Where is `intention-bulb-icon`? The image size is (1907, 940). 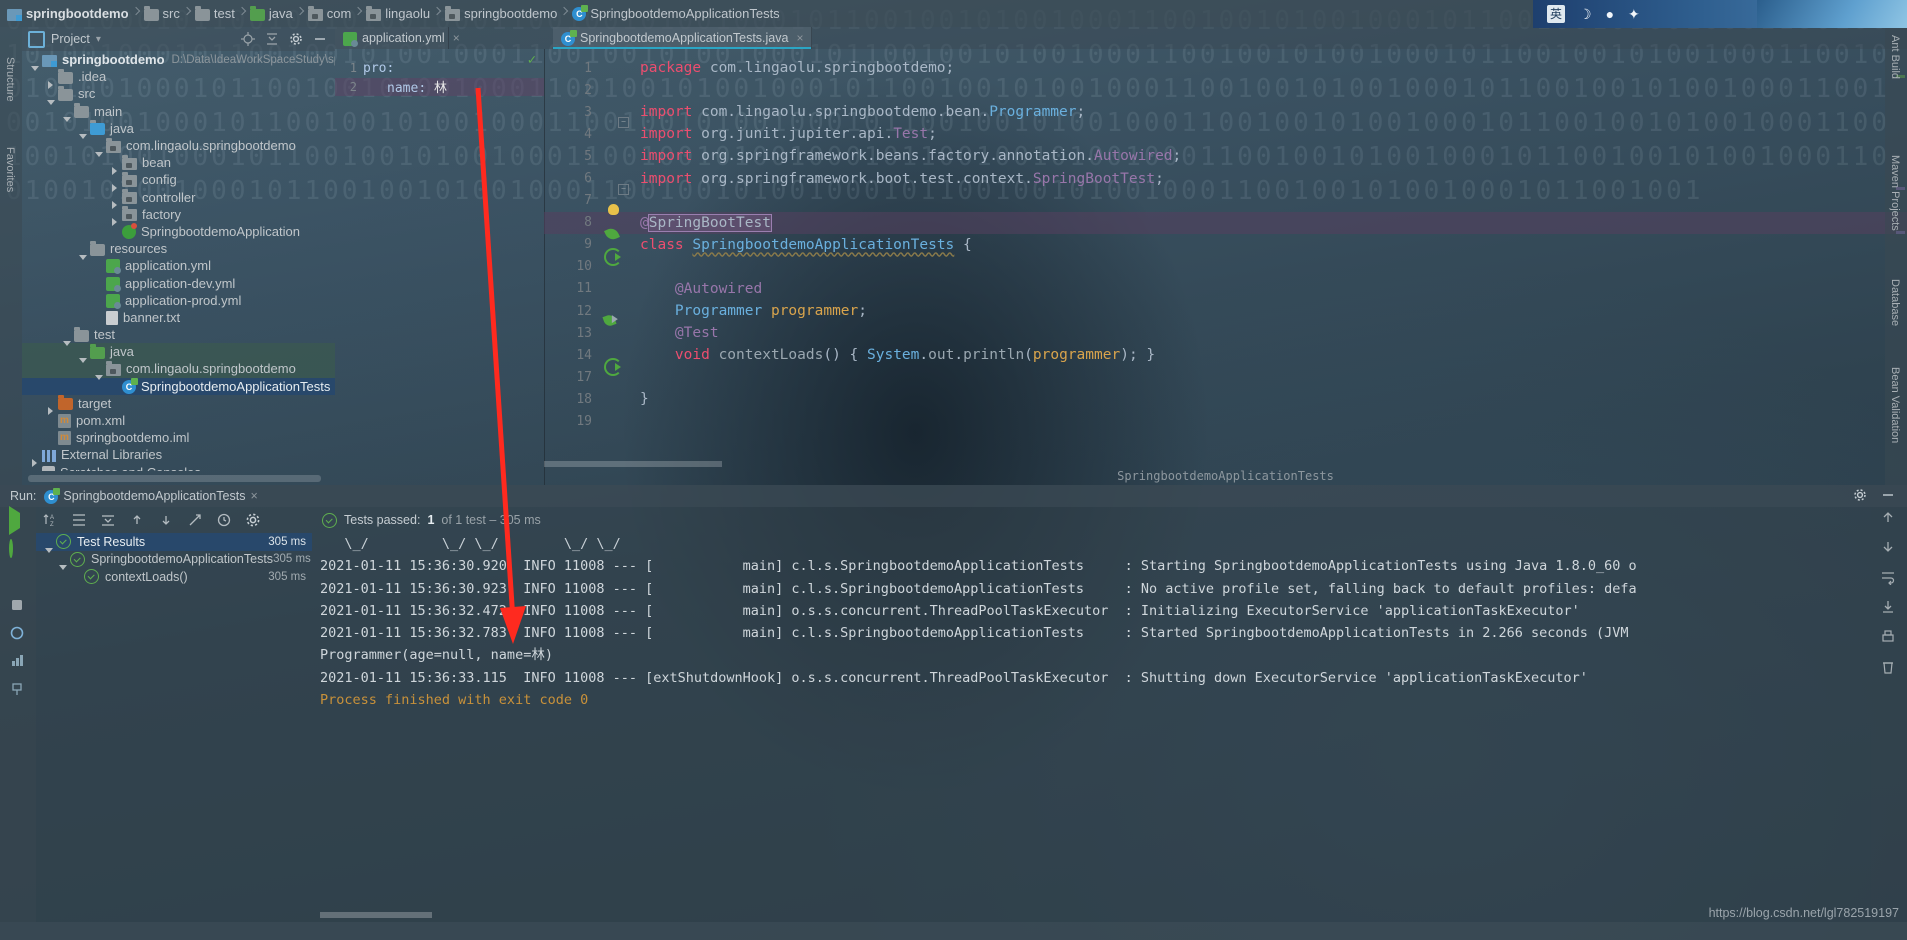
intention-bulb-icon is located at coordinates (613, 209).